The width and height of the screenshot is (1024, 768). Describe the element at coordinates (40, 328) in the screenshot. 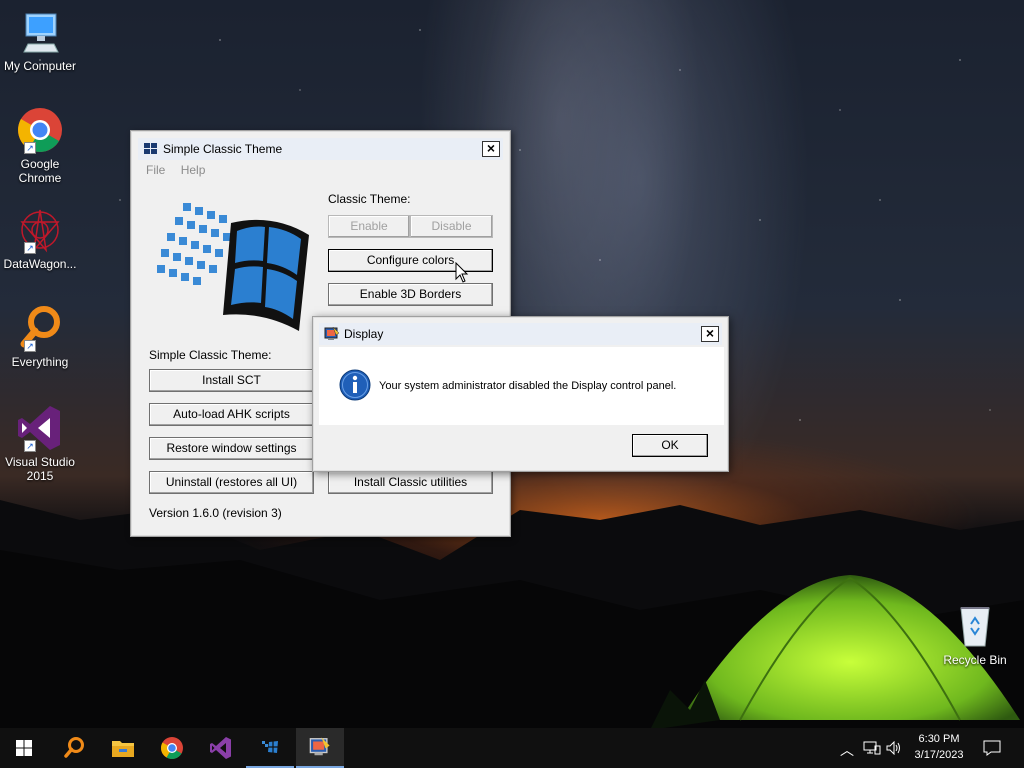

I see `everything-icon: ↗` at that location.